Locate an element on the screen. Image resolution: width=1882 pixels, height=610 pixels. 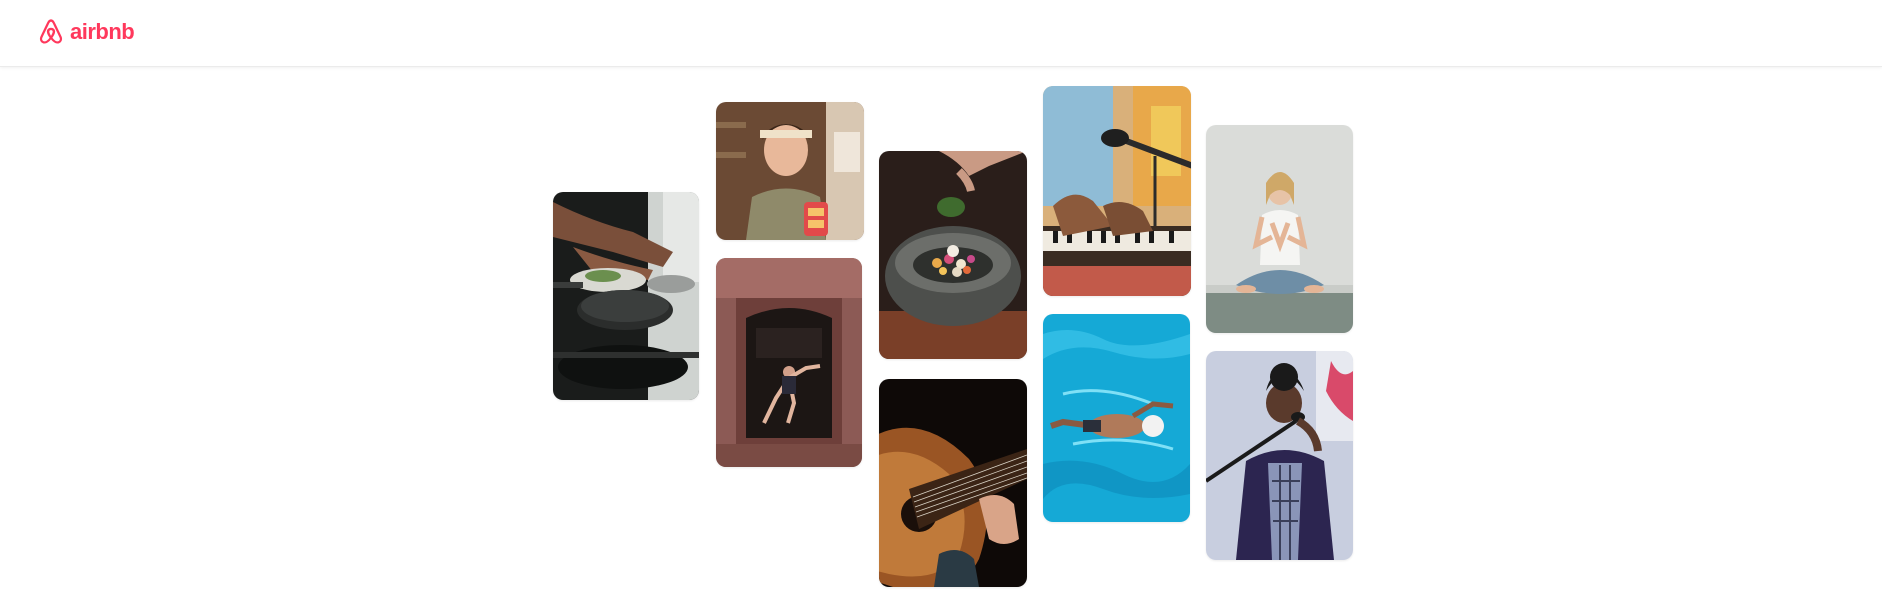
airbnb-belo-icon is located at coordinates (51, 31).